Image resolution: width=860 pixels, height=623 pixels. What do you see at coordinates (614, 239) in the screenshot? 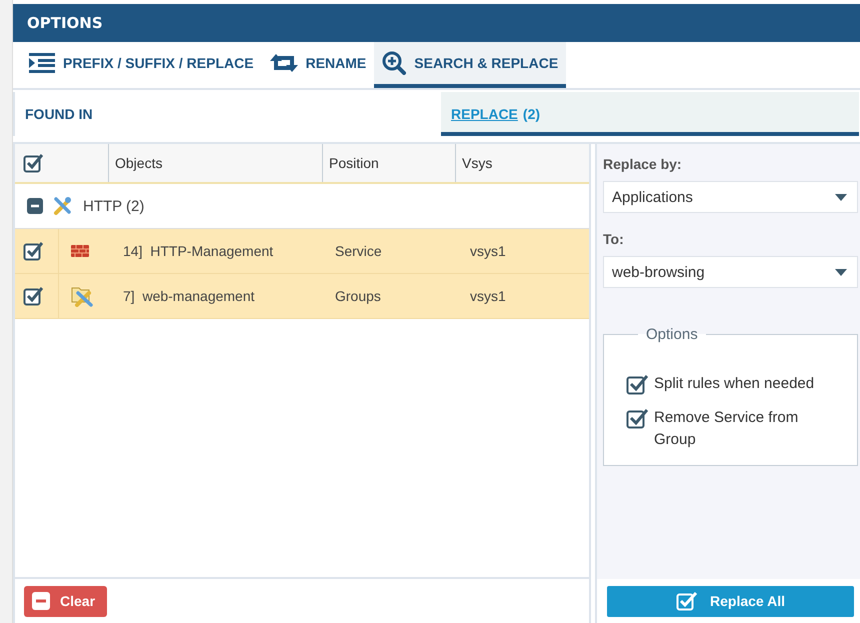
I see `field-label: To:` at bounding box center [614, 239].